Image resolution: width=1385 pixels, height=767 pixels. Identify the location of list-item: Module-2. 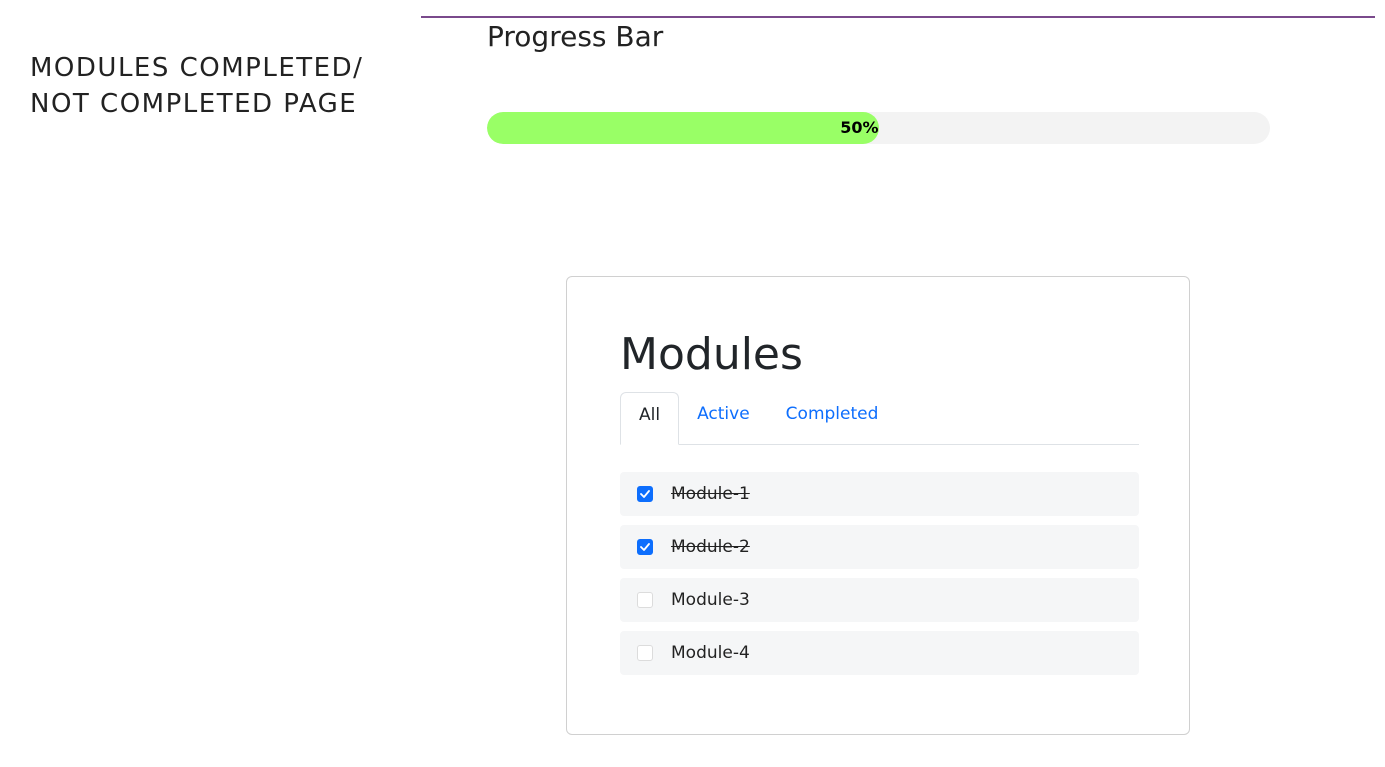
(879, 547).